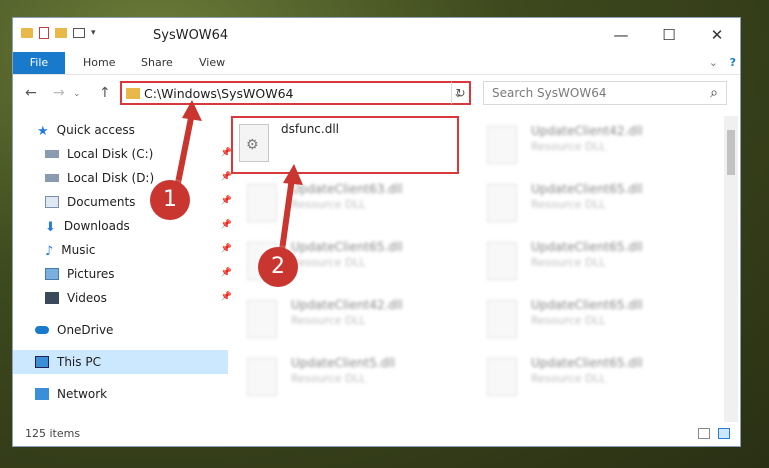 The height and width of the screenshot is (468, 769). Describe the element at coordinates (192, 110) in the screenshot. I see `arrow-1-head` at that location.